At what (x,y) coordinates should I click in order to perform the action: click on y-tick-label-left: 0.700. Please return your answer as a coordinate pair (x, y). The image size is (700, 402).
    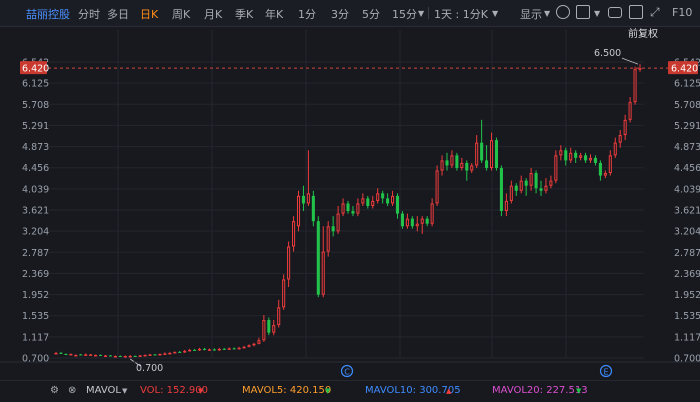
    Looking at the image, I should click on (35, 359).